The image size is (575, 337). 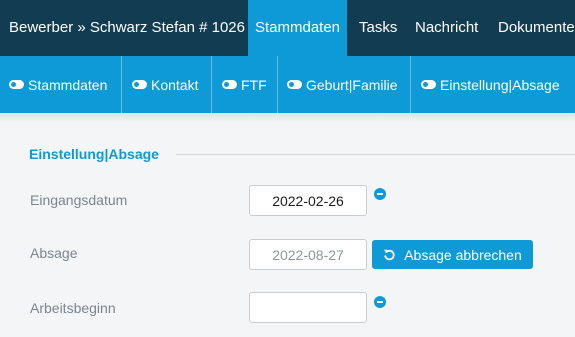 What do you see at coordinates (375, 154) in the screenshot?
I see `section-divider` at bounding box center [375, 154].